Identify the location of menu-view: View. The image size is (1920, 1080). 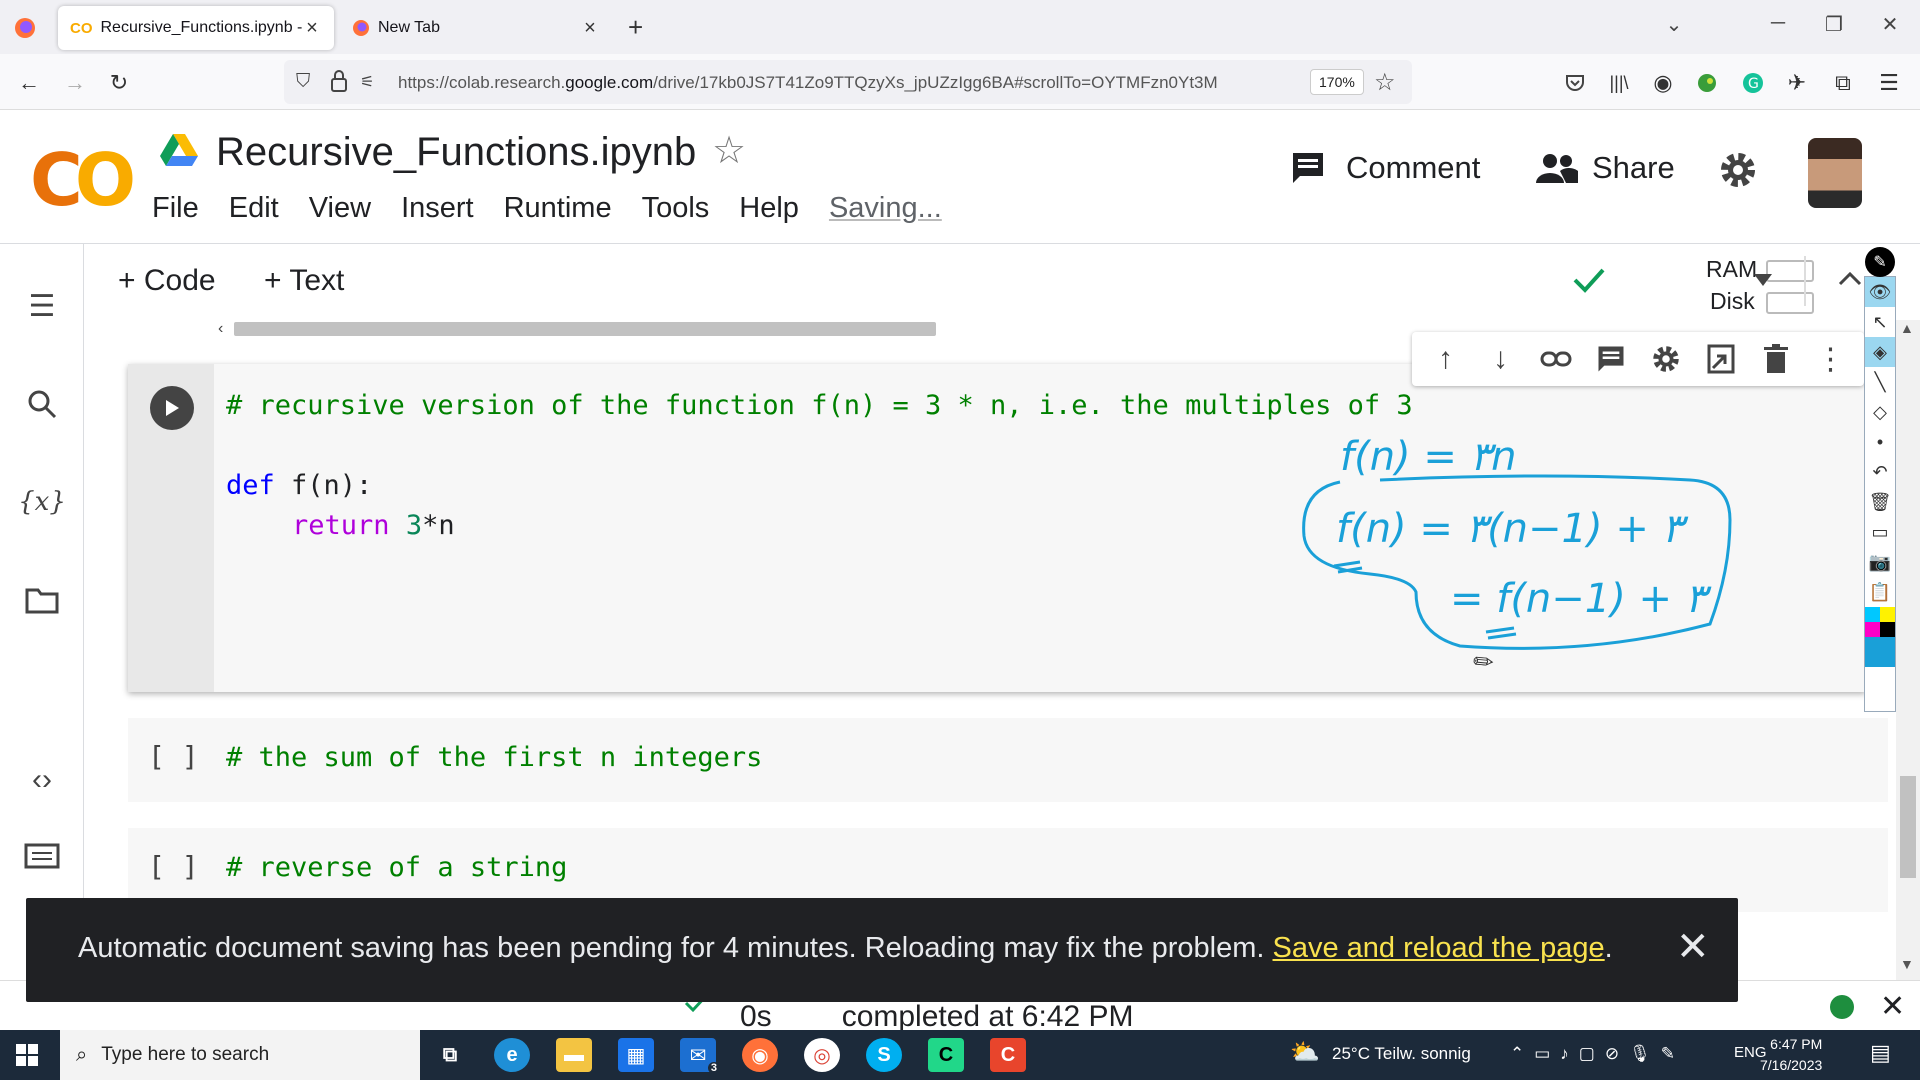
(340, 208).